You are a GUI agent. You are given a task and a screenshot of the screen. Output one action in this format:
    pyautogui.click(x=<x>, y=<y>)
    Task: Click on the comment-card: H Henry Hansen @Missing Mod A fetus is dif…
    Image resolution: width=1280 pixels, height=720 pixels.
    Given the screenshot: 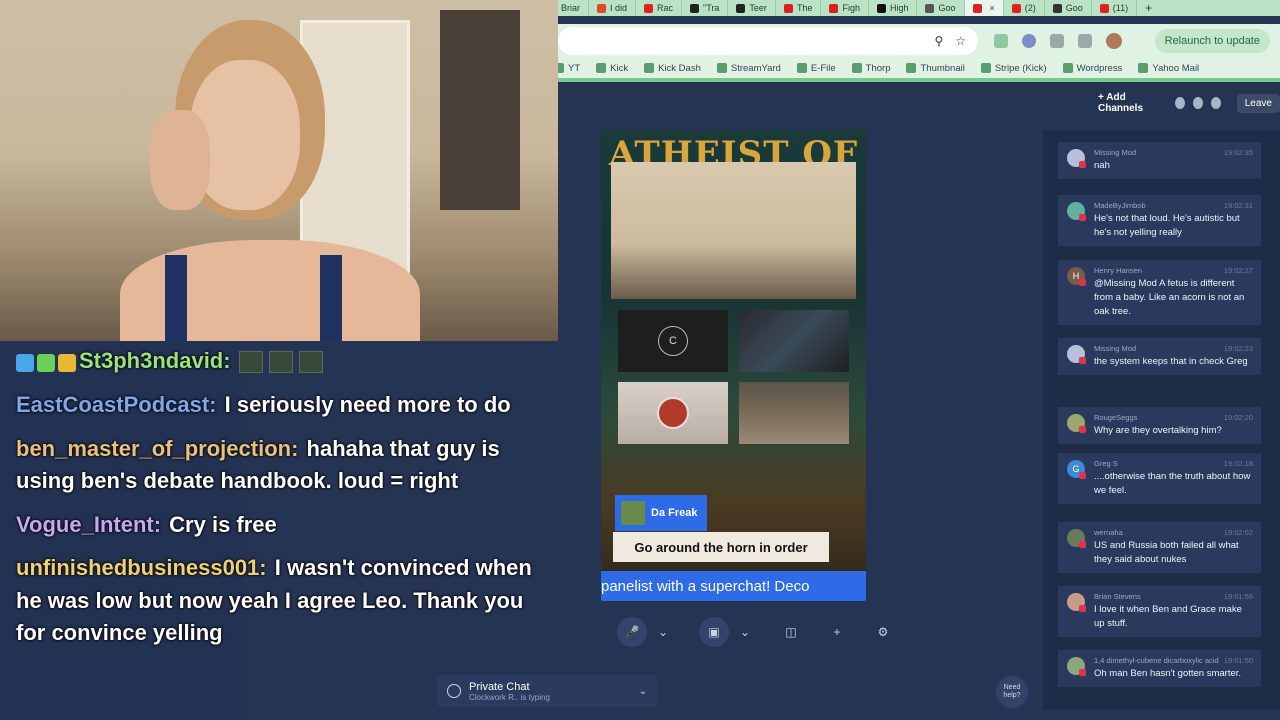 What is the action you would take?
    pyautogui.click(x=1159, y=292)
    